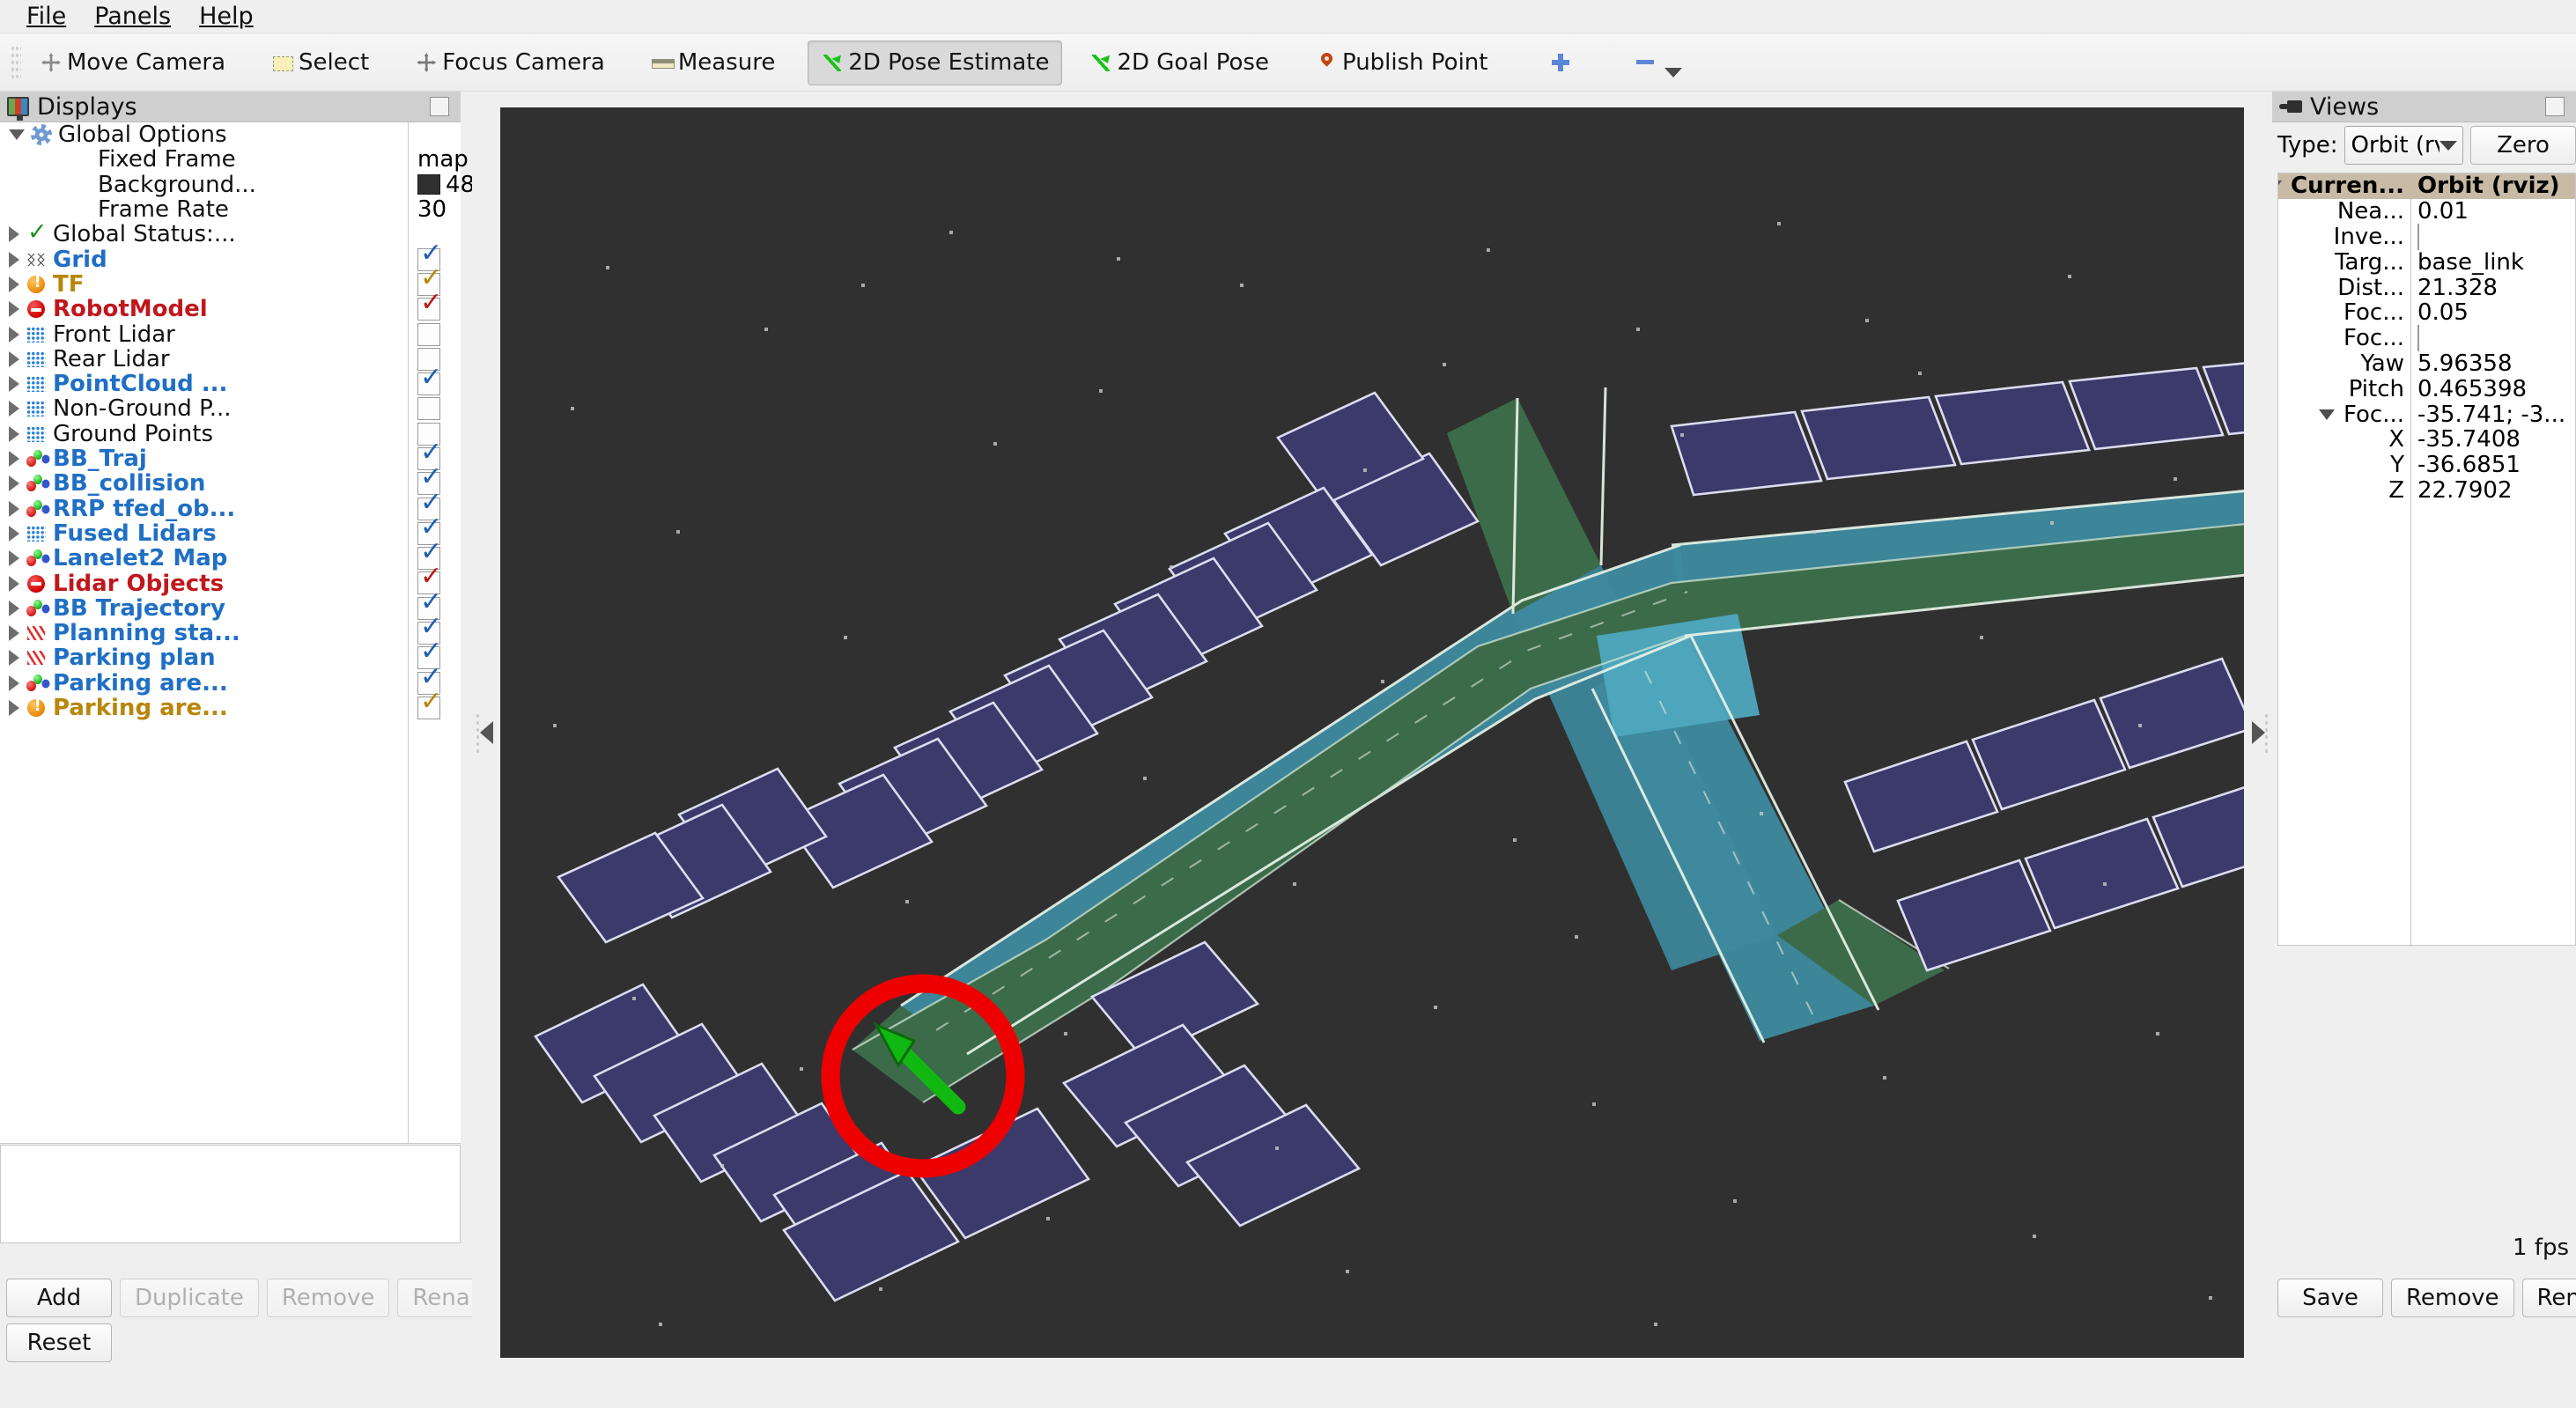  I want to click on views-float-button, so click(2555, 107).